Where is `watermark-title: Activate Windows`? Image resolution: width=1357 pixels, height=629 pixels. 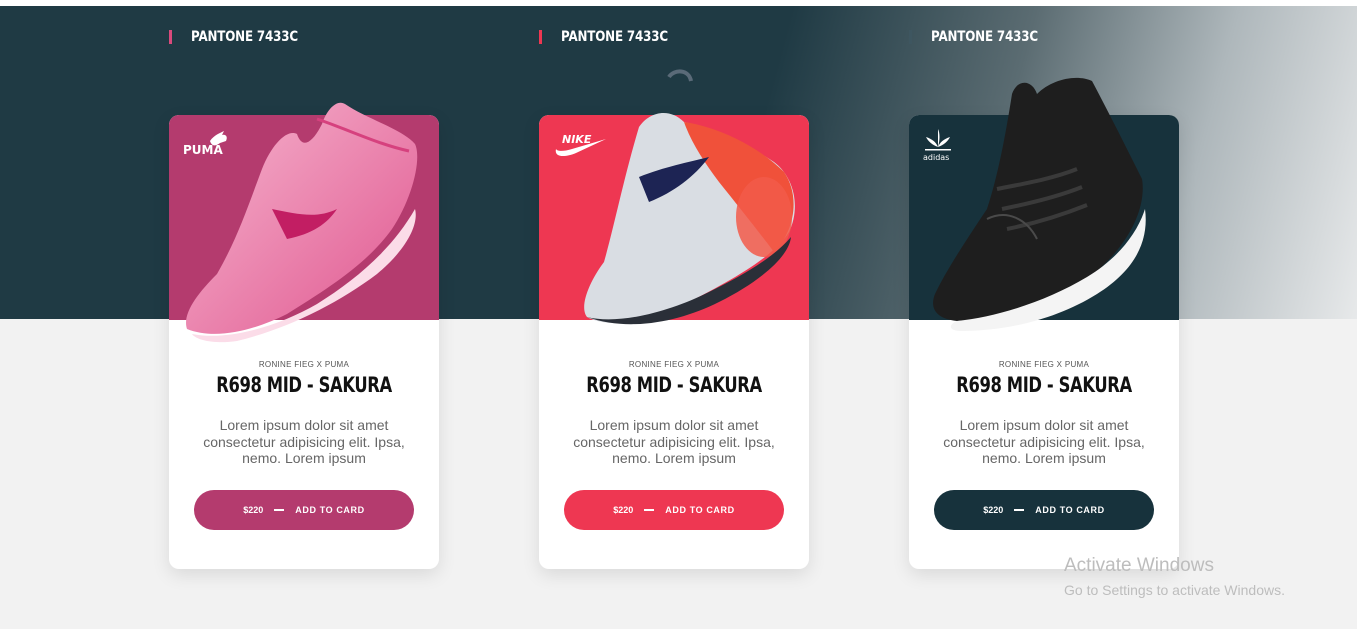 watermark-title: Activate Windows is located at coordinates (1139, 565).